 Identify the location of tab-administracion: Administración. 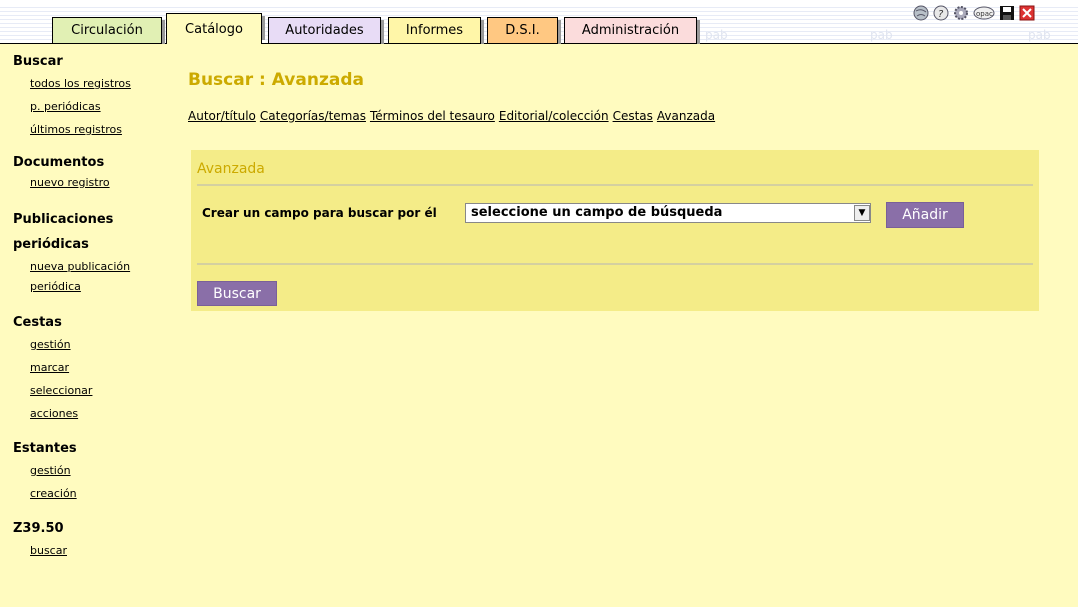
(632, 30).